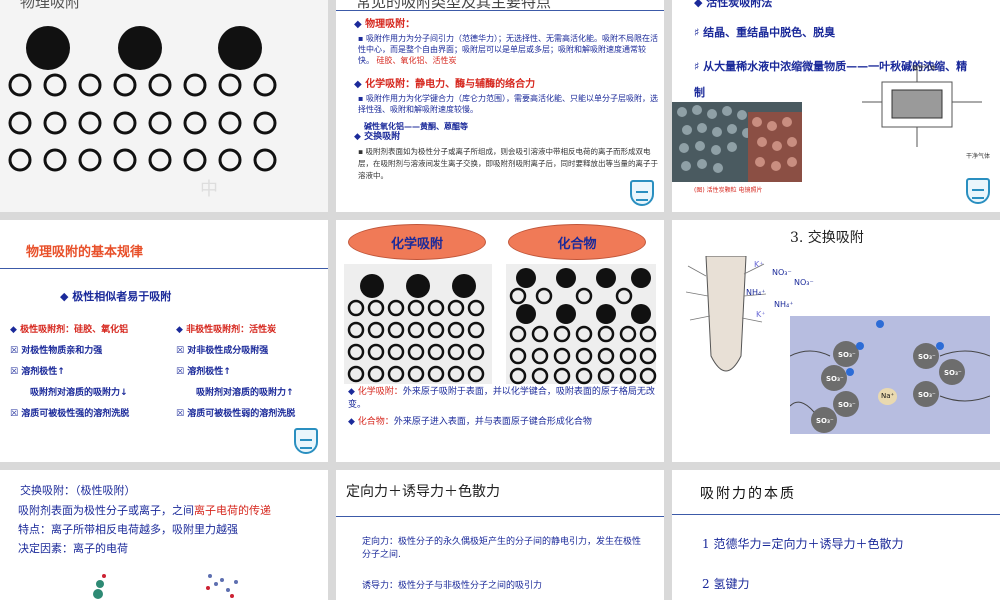  I want to click on exchange-adsorption-desc: 吸附剂表面为极性分子或离子，之间离子电荷的传递, so click(144, 510).